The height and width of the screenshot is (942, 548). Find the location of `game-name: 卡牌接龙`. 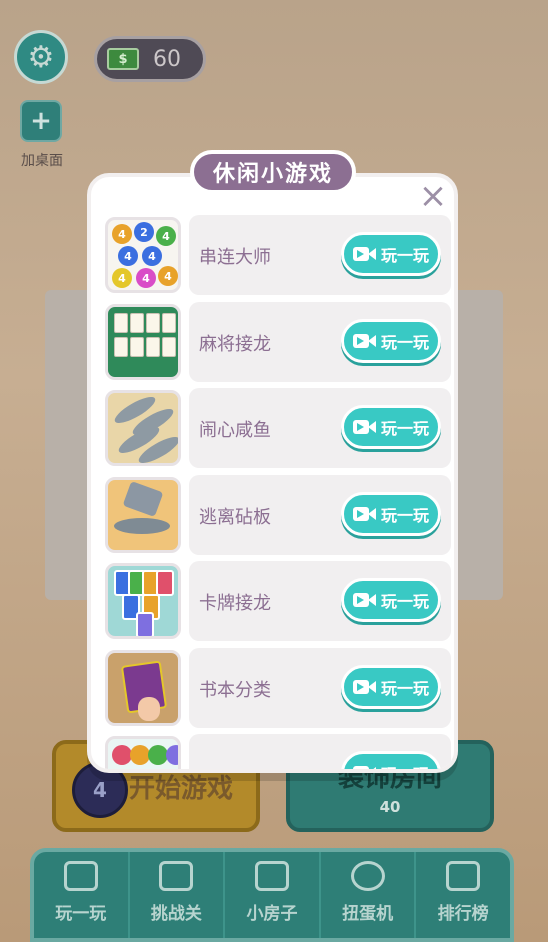

game-name: 卡牌接龙 is located at coordinates (235, 603).